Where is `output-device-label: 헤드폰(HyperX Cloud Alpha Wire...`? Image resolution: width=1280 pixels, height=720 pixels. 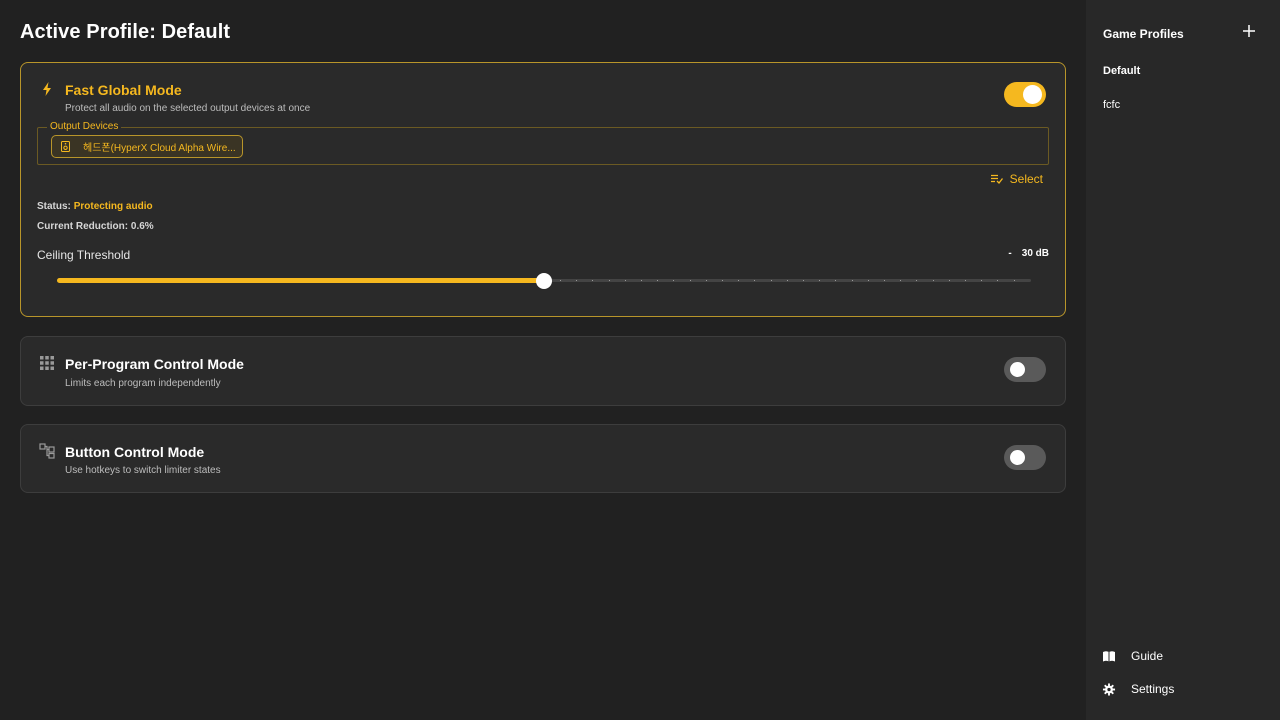 output-device-label: 헤드폰(HyperX Cloud Alpha Wire... is located at coordinates (159, 148).